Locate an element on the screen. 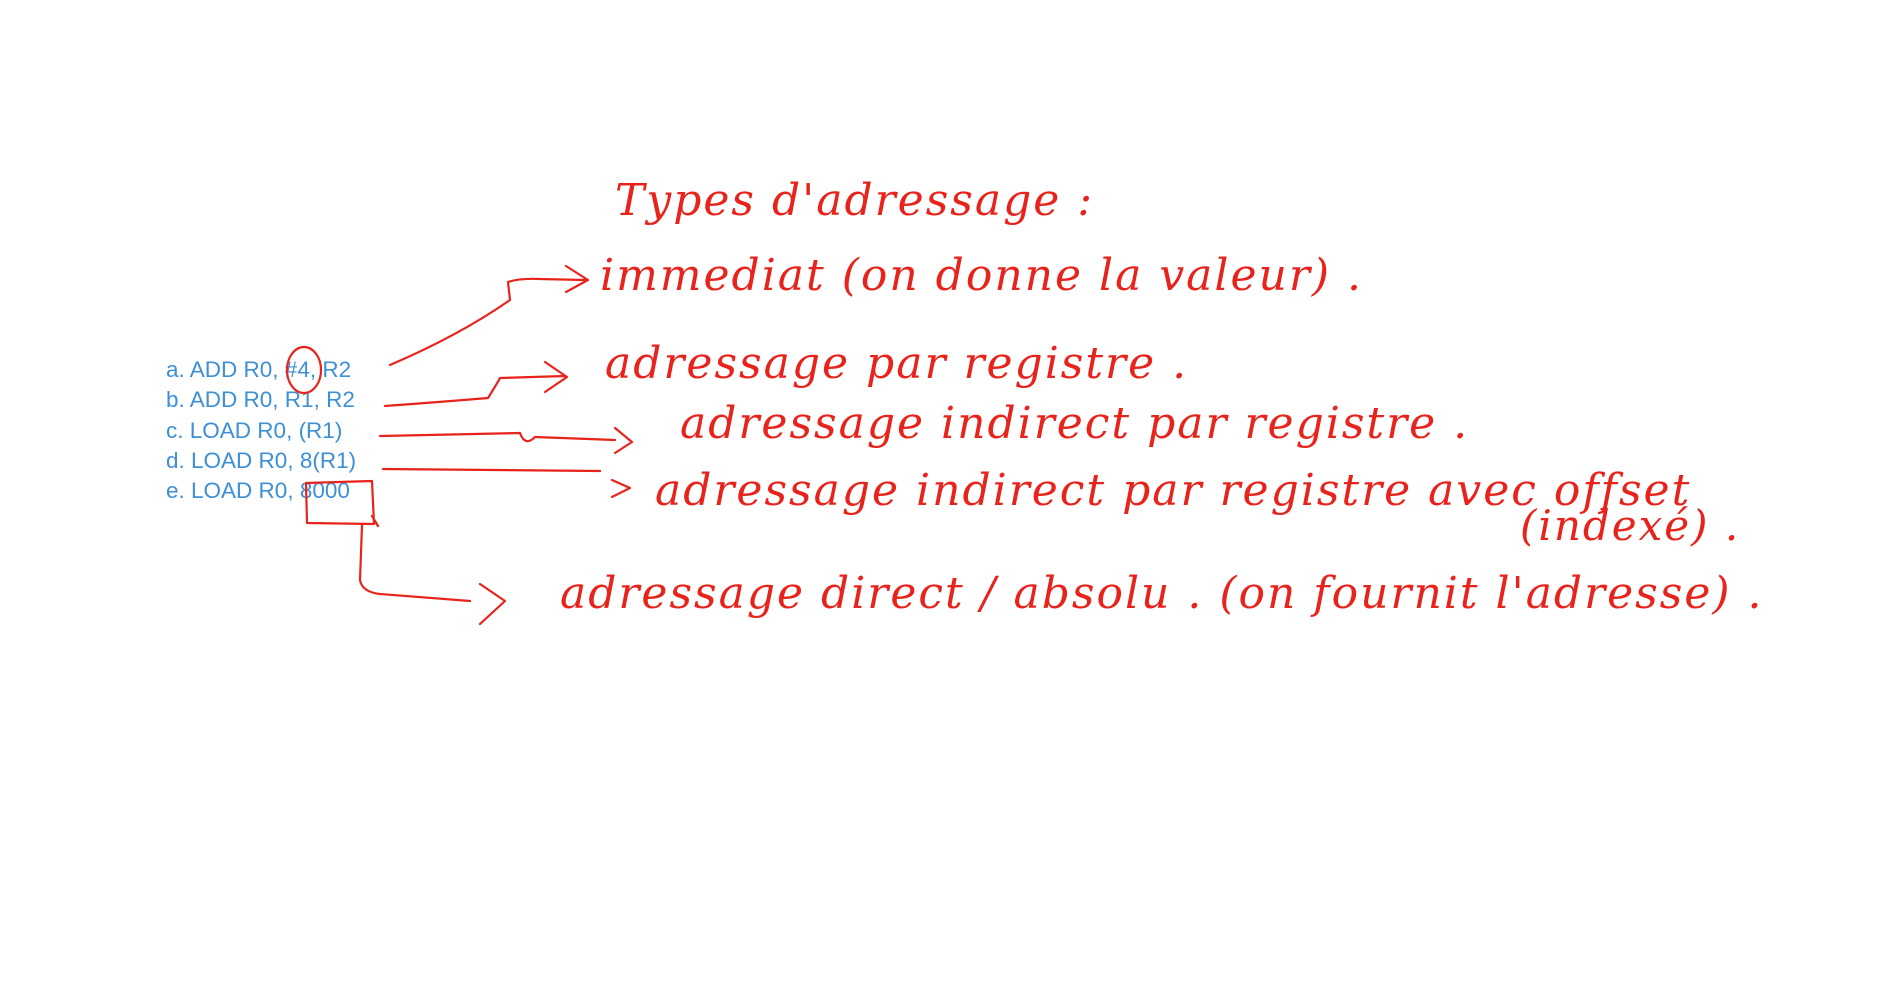  arrow-register-icon is located at coordinates (476, 384).